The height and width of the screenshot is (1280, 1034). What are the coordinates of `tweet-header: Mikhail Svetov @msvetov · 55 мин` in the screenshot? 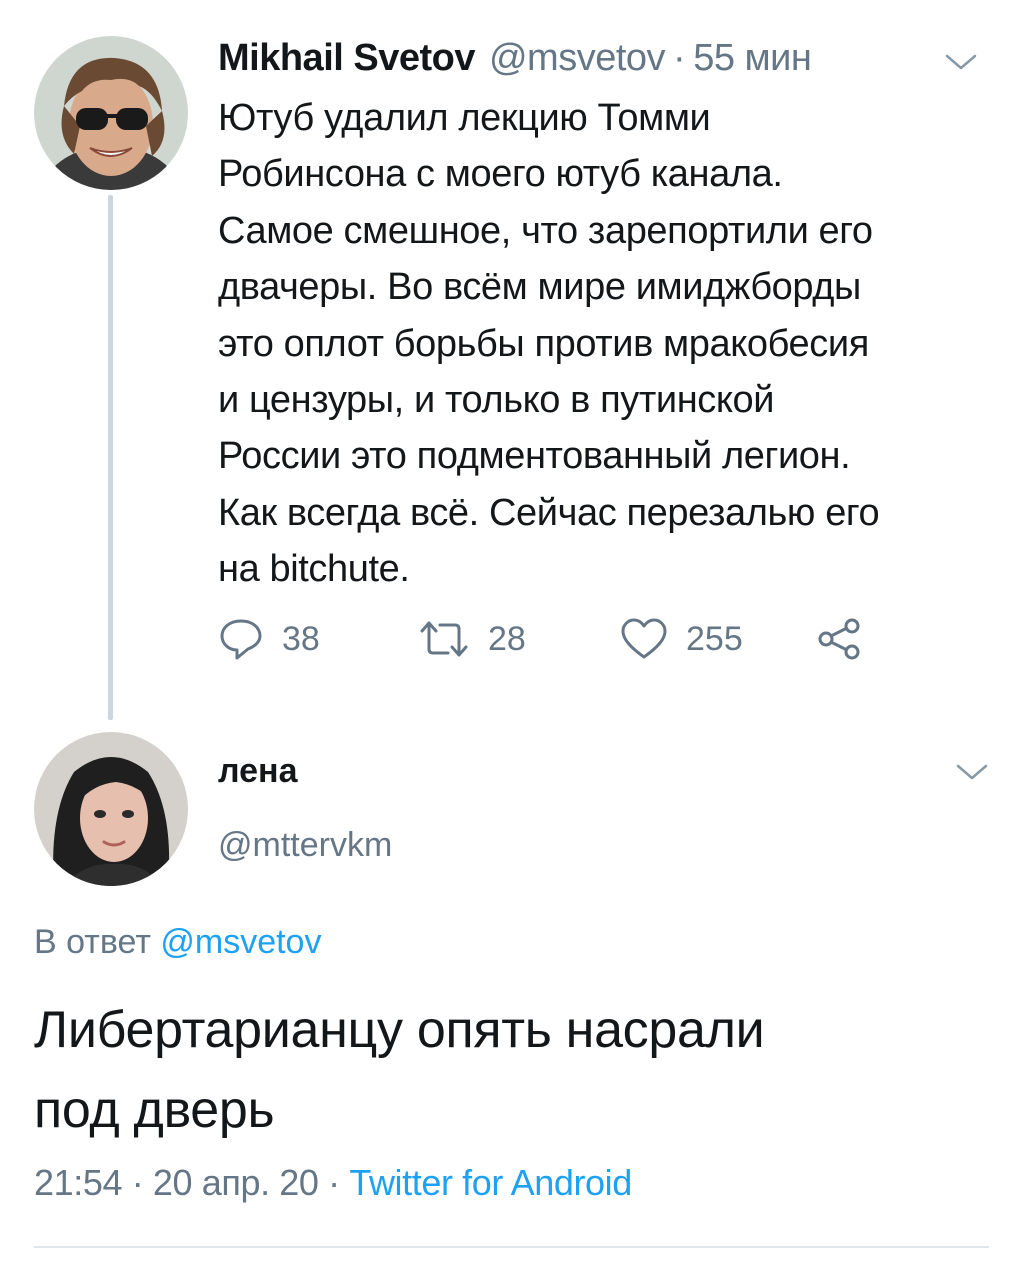 It's located at (515, 58).